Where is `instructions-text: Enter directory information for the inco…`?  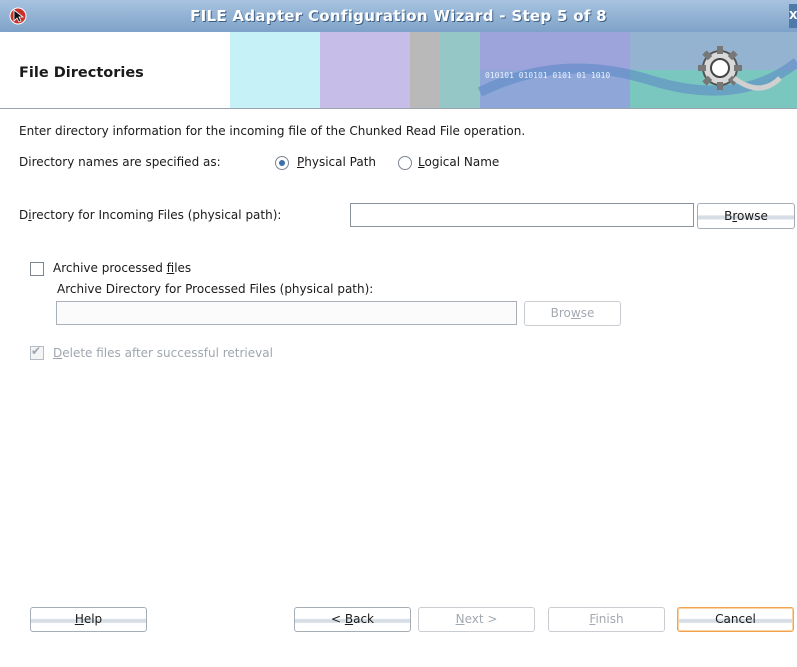 instructions-text: Enter directory information for the inco… is located at coordinates (272, 131).